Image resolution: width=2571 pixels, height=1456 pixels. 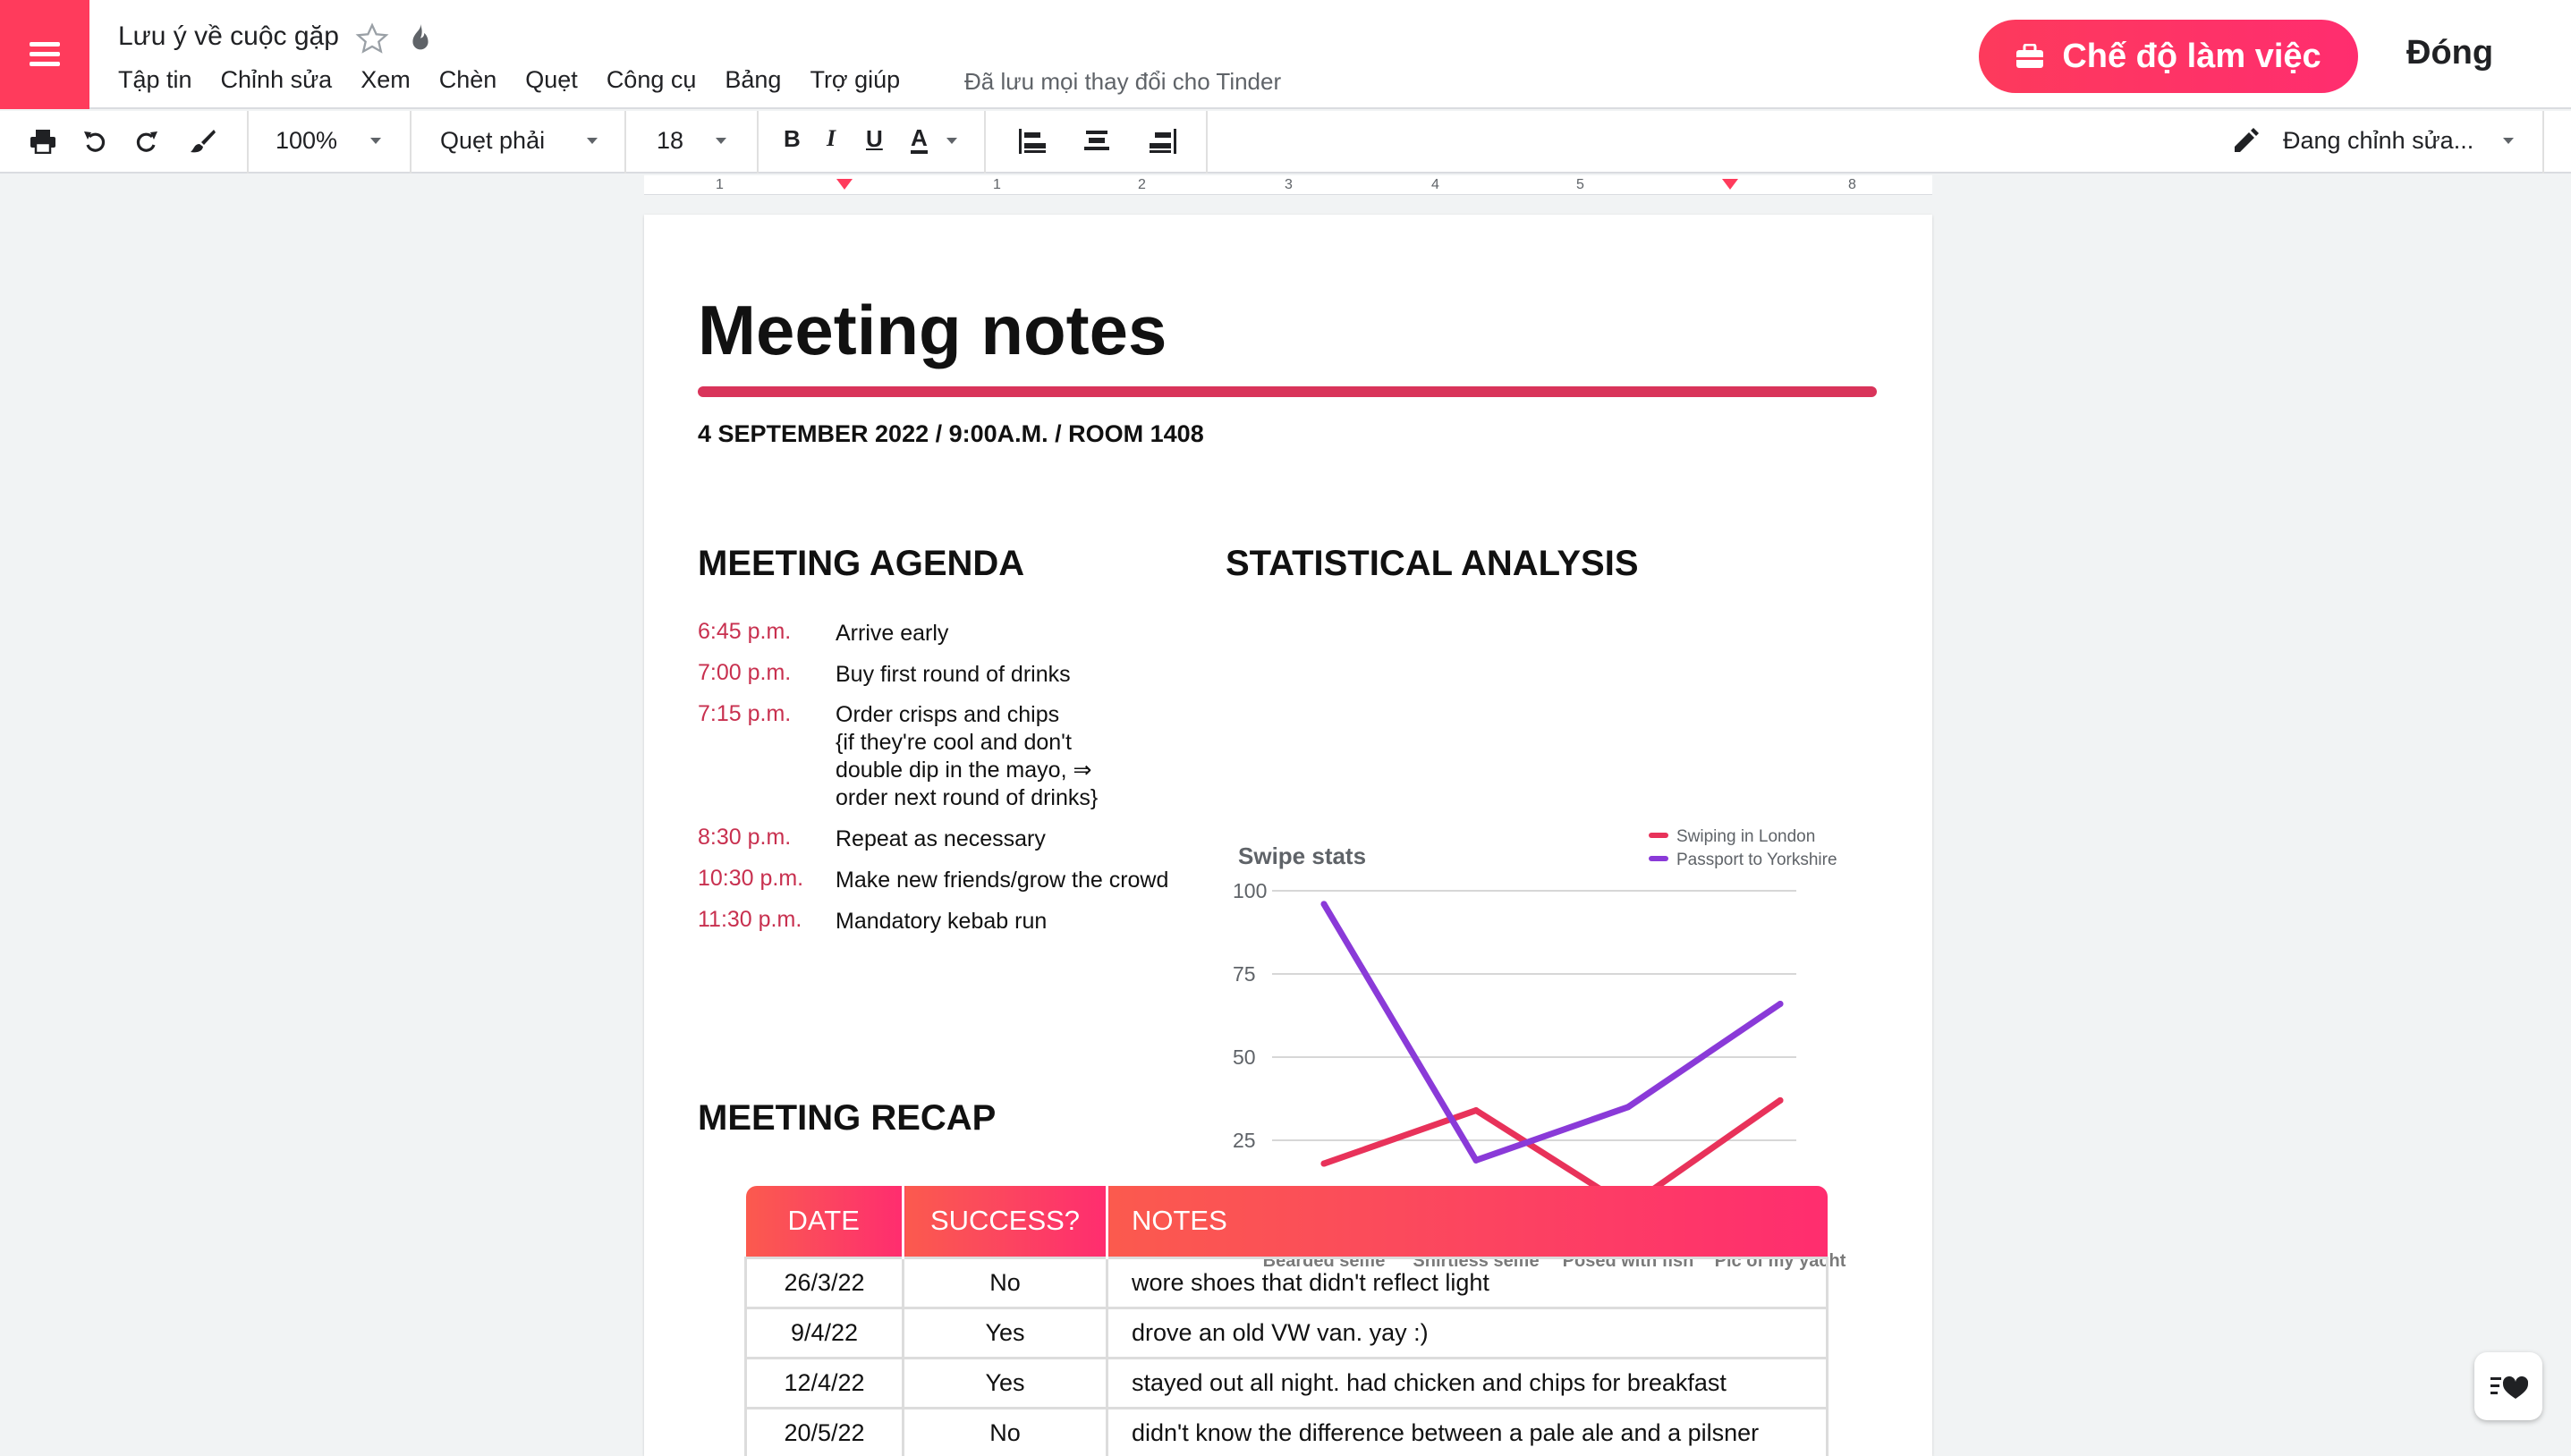 What do you see at coordinates (155, 80) in the screenshot?
I see `menu-file: Tập tin` at bounding box center [155, 80].